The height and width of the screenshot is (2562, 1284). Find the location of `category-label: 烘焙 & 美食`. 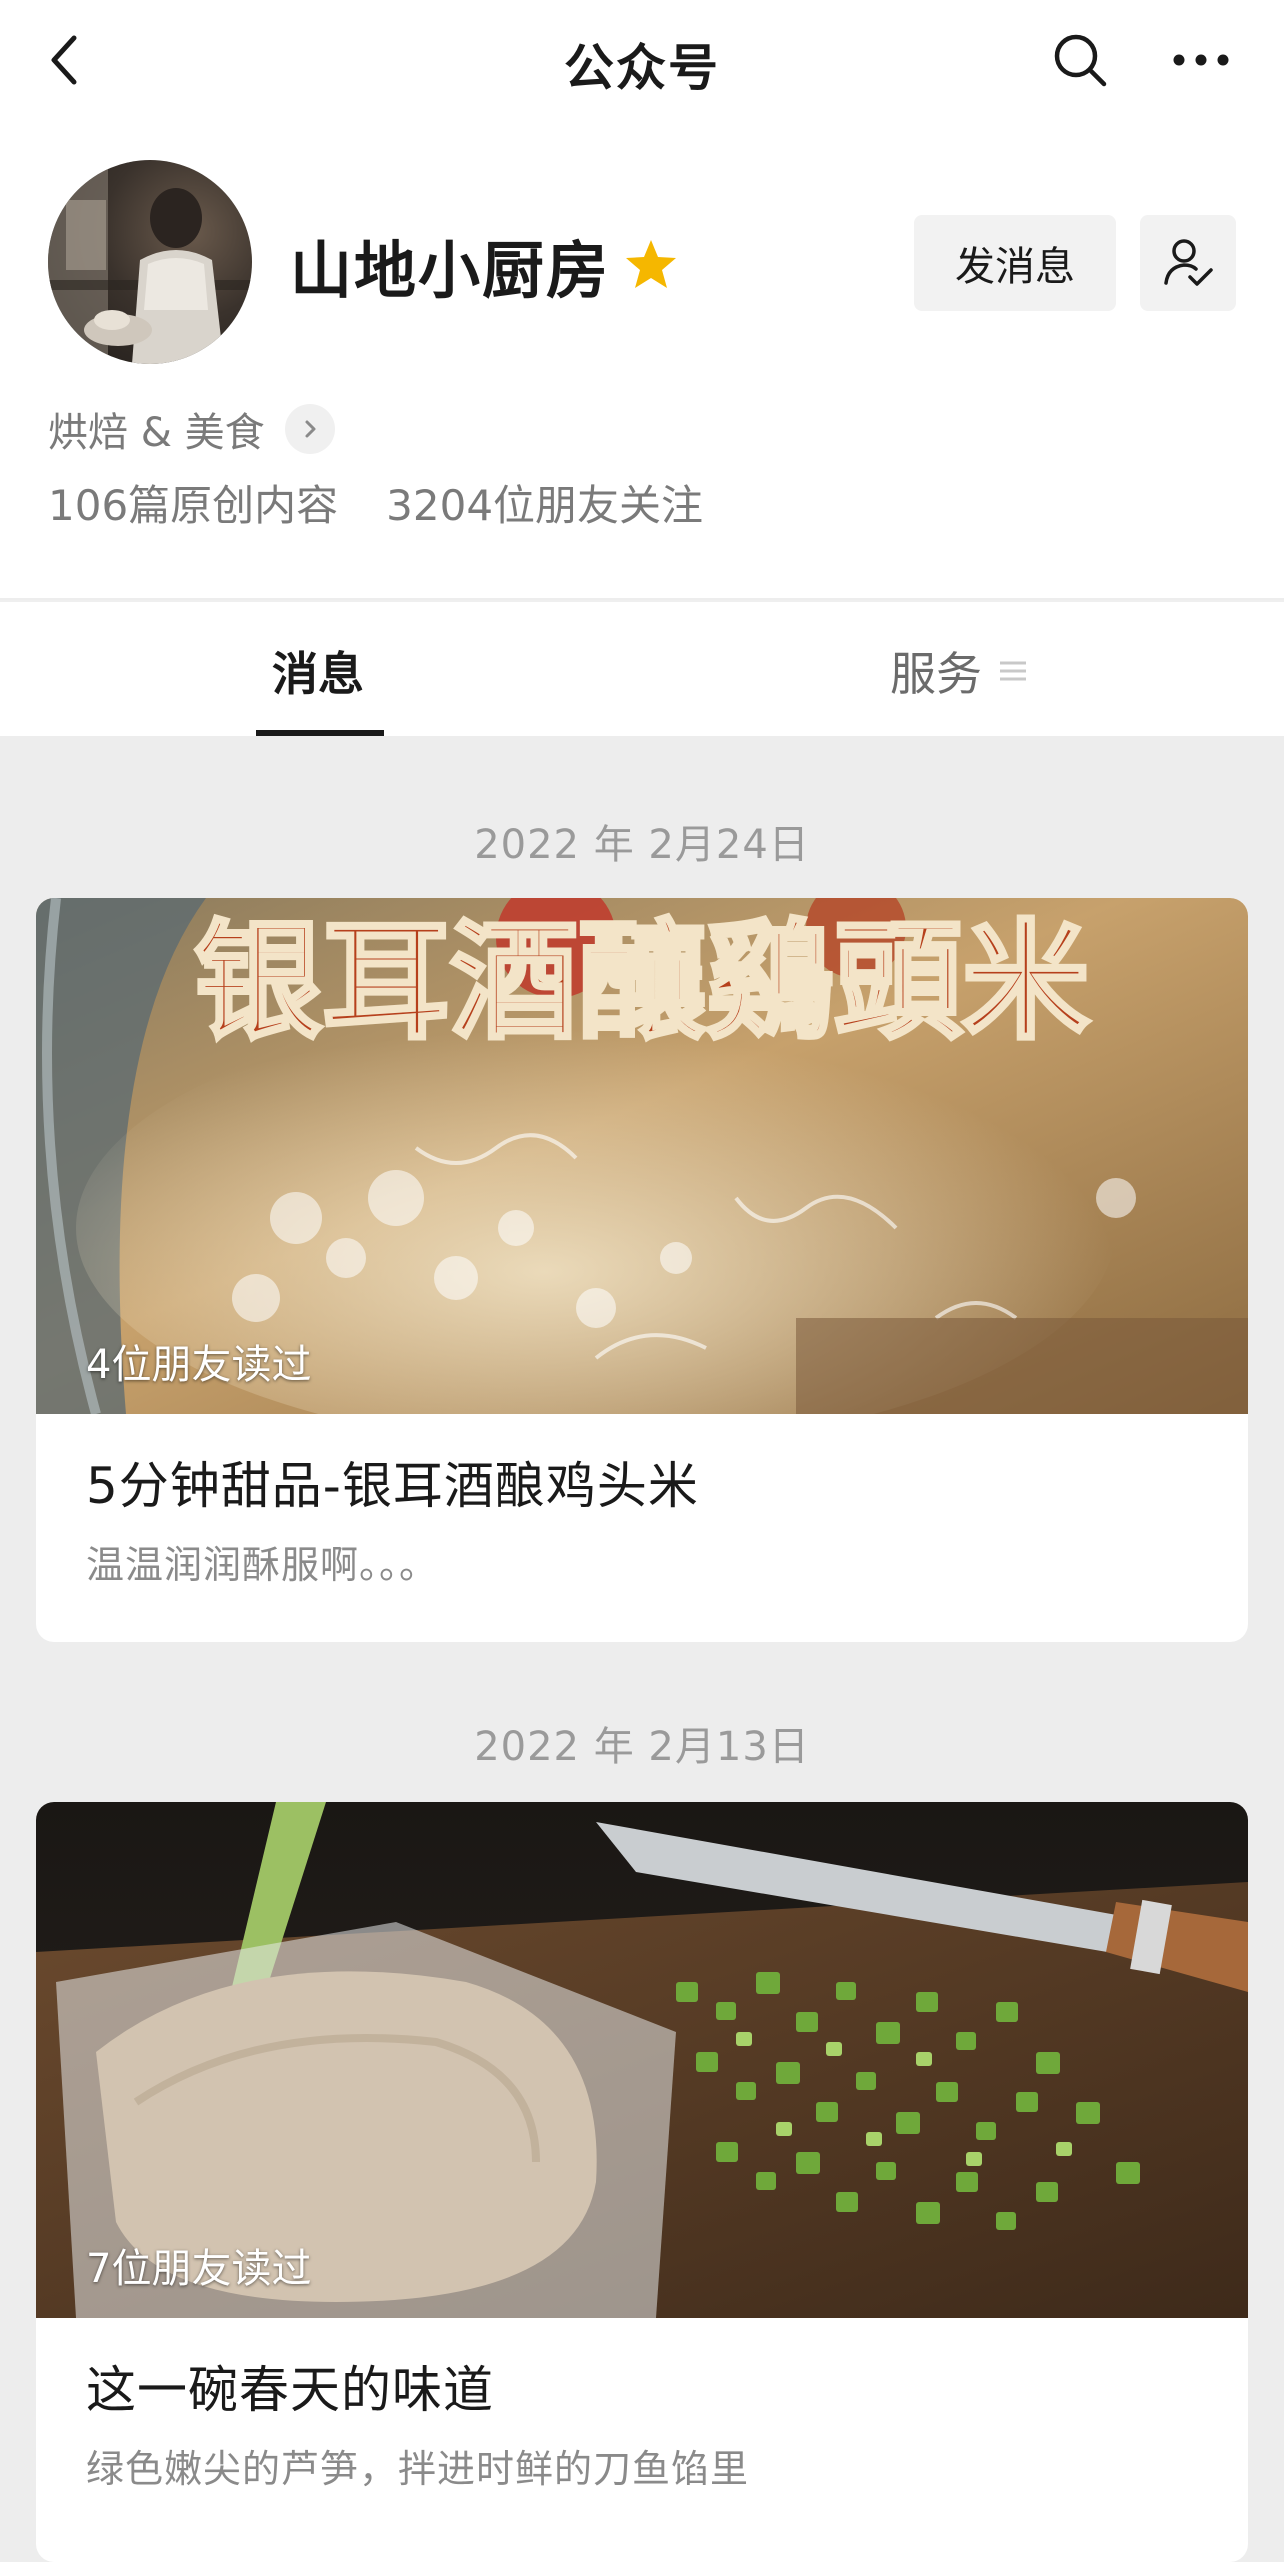

category-label: 烘焙 & 美食 is located at coordinates (156, 433).